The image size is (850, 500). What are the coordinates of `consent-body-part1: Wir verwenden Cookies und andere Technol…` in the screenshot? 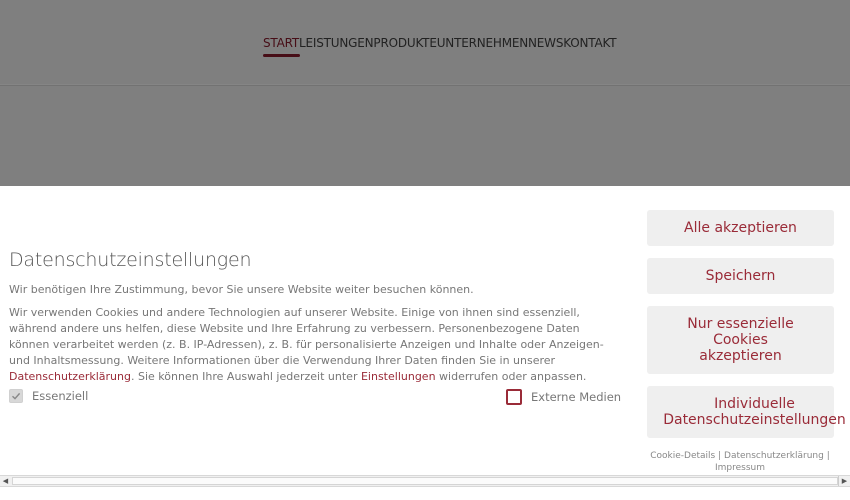 It's located at (306, 336).